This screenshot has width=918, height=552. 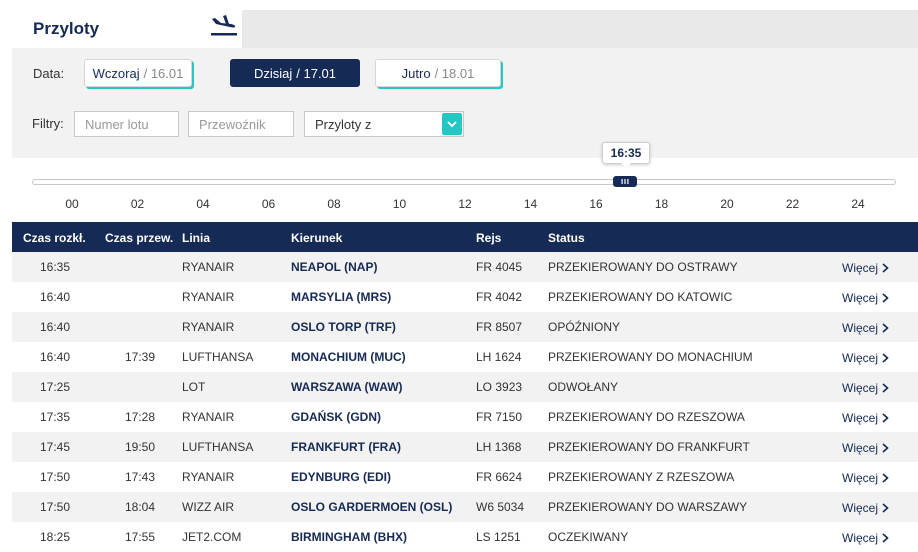 What do you see at coordinates (341, 297) in the screenshot?
I see `cell-destination: MARSYLIA (MRS)` at bounding box center [341, 297].